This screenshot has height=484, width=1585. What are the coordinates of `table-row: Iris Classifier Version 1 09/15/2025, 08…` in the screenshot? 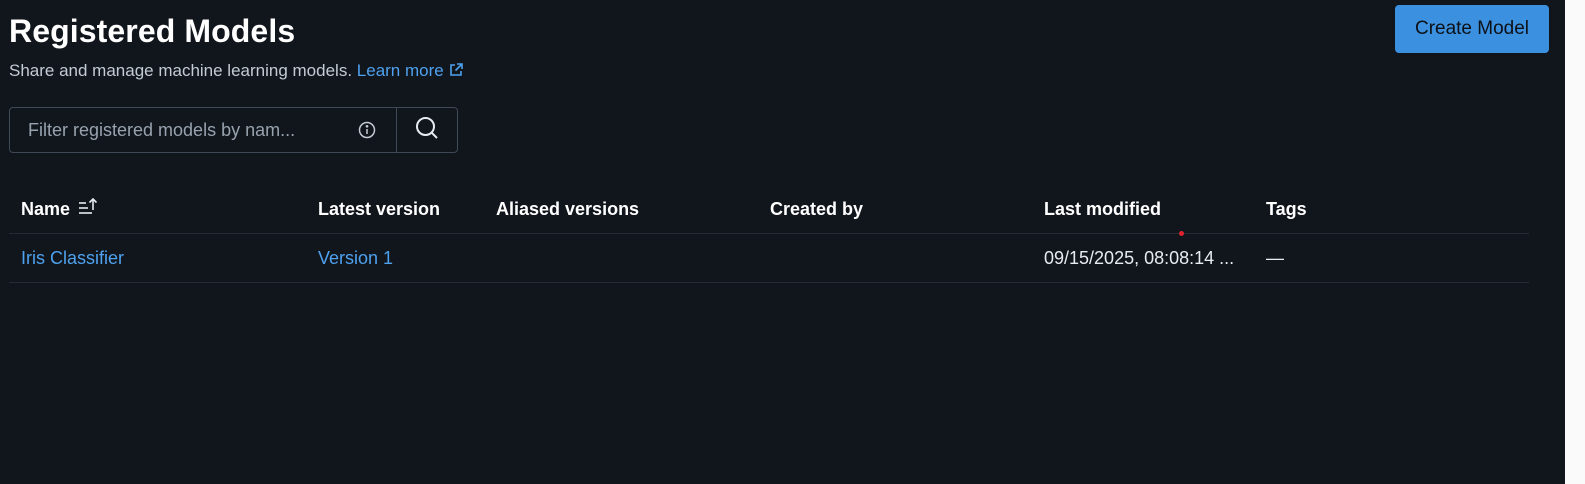 It's located at (769, 258).